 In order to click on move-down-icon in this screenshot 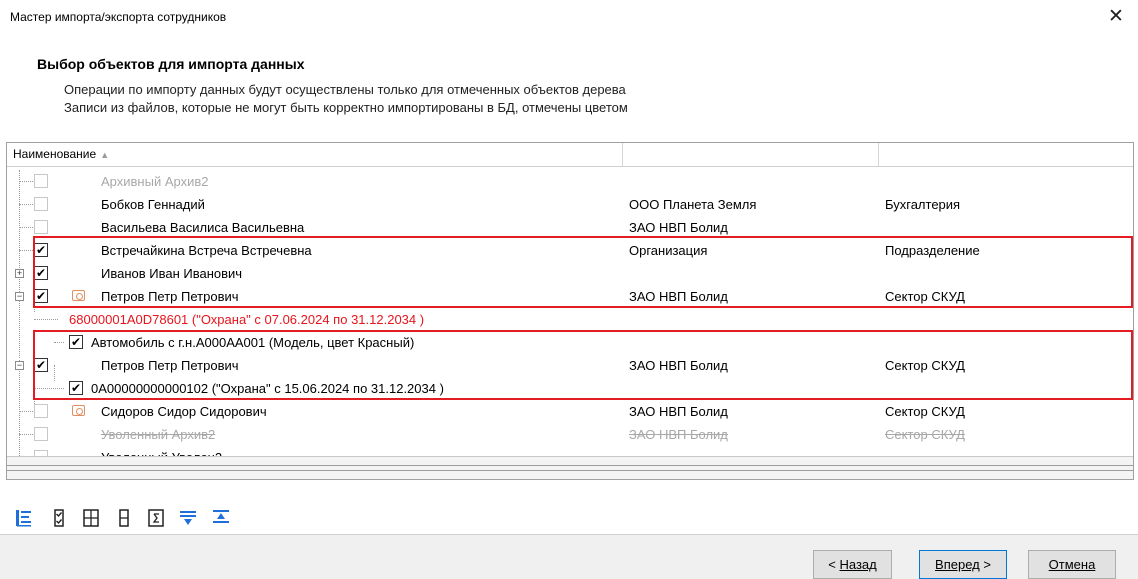, I will do `click(188, 518)`.